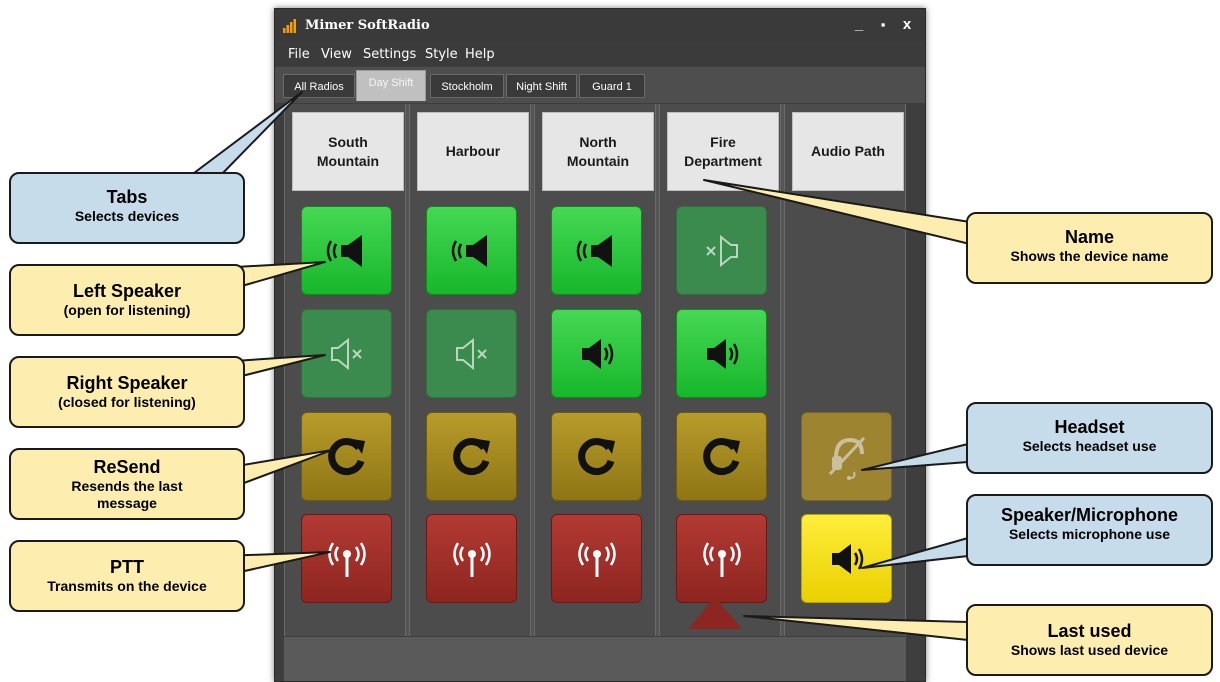 The height and width of the screenshot is (682, 1220). What do you see at coordinates (127, 494) in the screenshot?
I see `callout-resend-subtitle: Resends the last message` at bounding box center [127, 494].